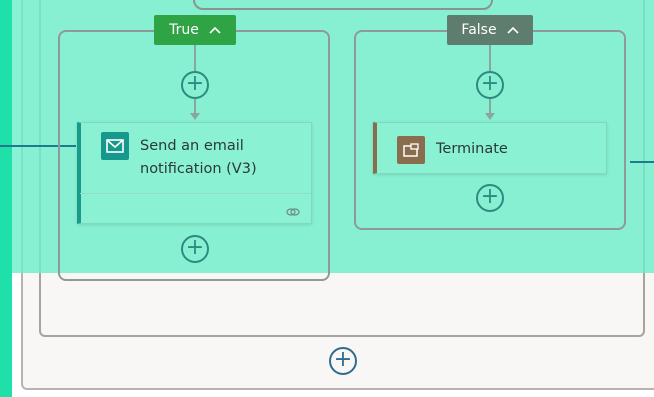 The image size is (654, 397). What do you see at coordinates (343, 5) in the screenshot?
I see `condition-branch-arc` at bounding box center [343, 5].